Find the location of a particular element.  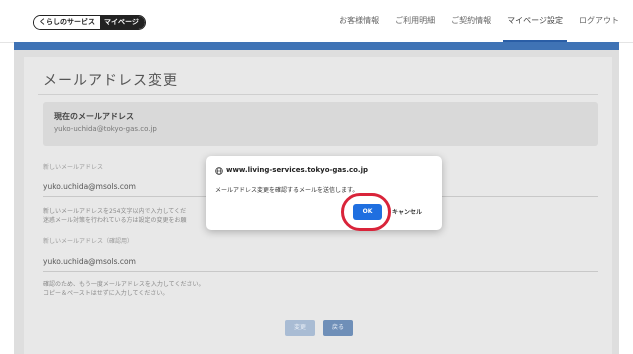

confirm-email-note-line2: コピー＆ペーストはせずに入力してください。 is located at coordinates (106, 293).